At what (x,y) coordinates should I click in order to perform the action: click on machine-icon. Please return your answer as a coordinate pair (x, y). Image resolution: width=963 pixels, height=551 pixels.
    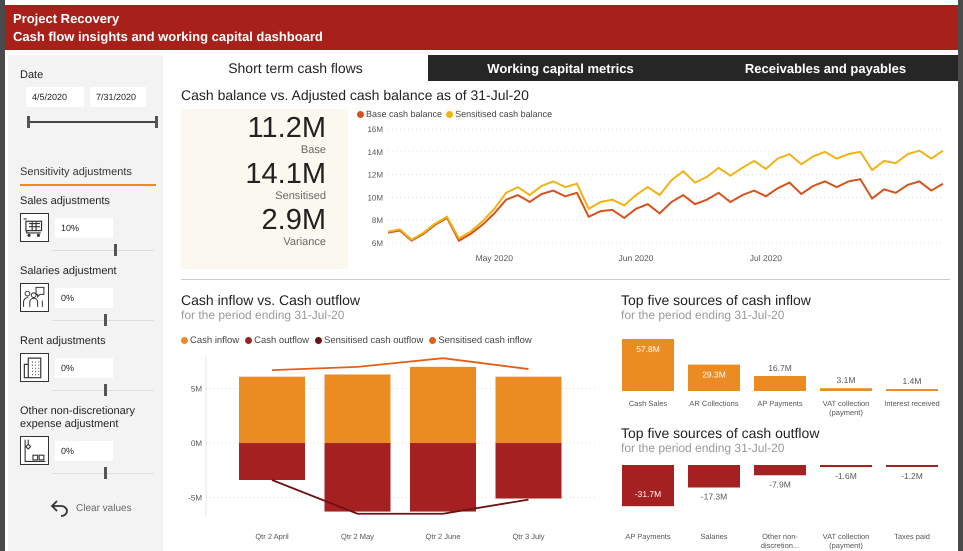
    Looking at the image, I should click on (34, 450).